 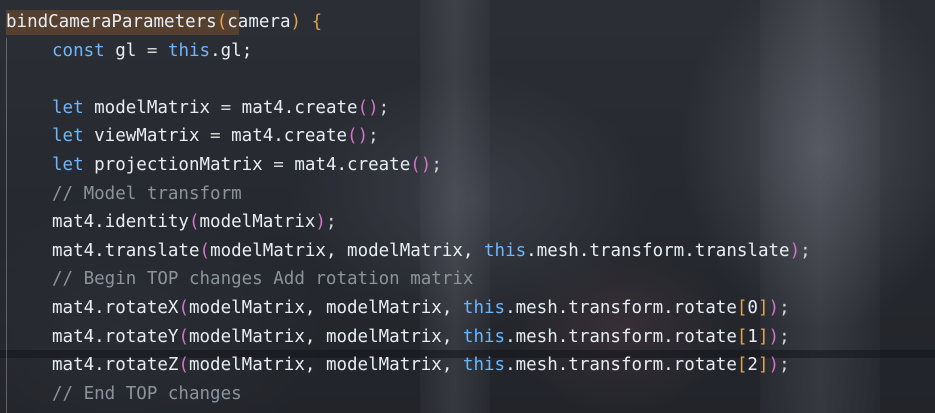 What do you see at coordinates (752, 365) in the screenshot?
I see `code-token: 2` at bounding box center [752, 365].